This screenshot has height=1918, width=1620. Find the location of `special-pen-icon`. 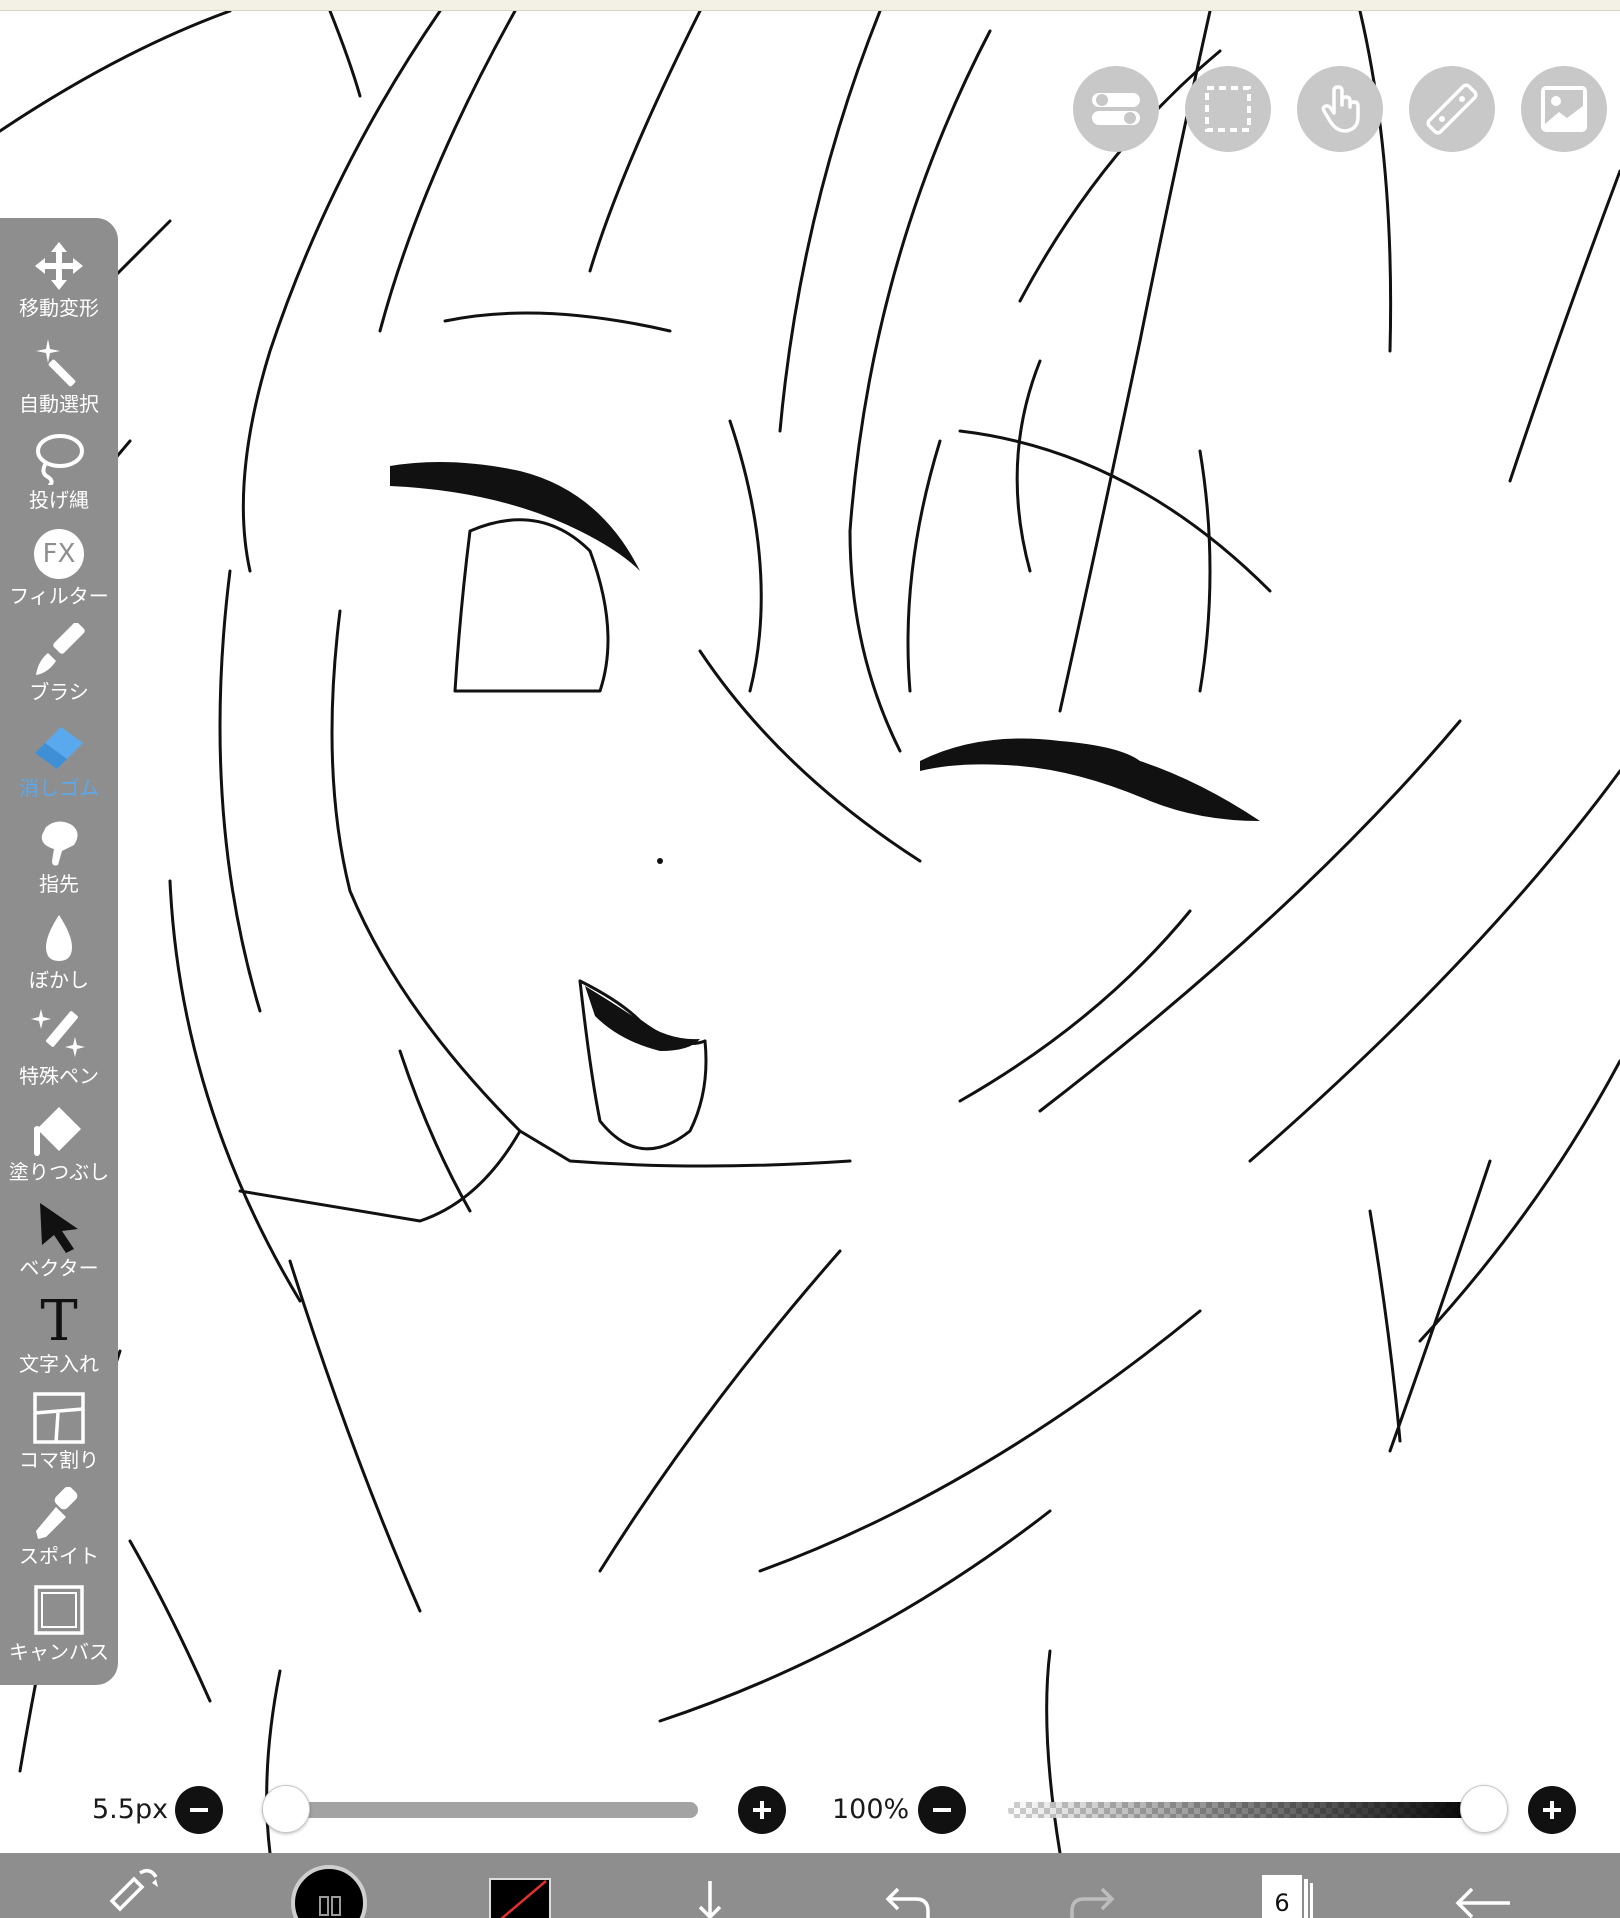

special-pen-icon is located at coordinates (58, 1033).